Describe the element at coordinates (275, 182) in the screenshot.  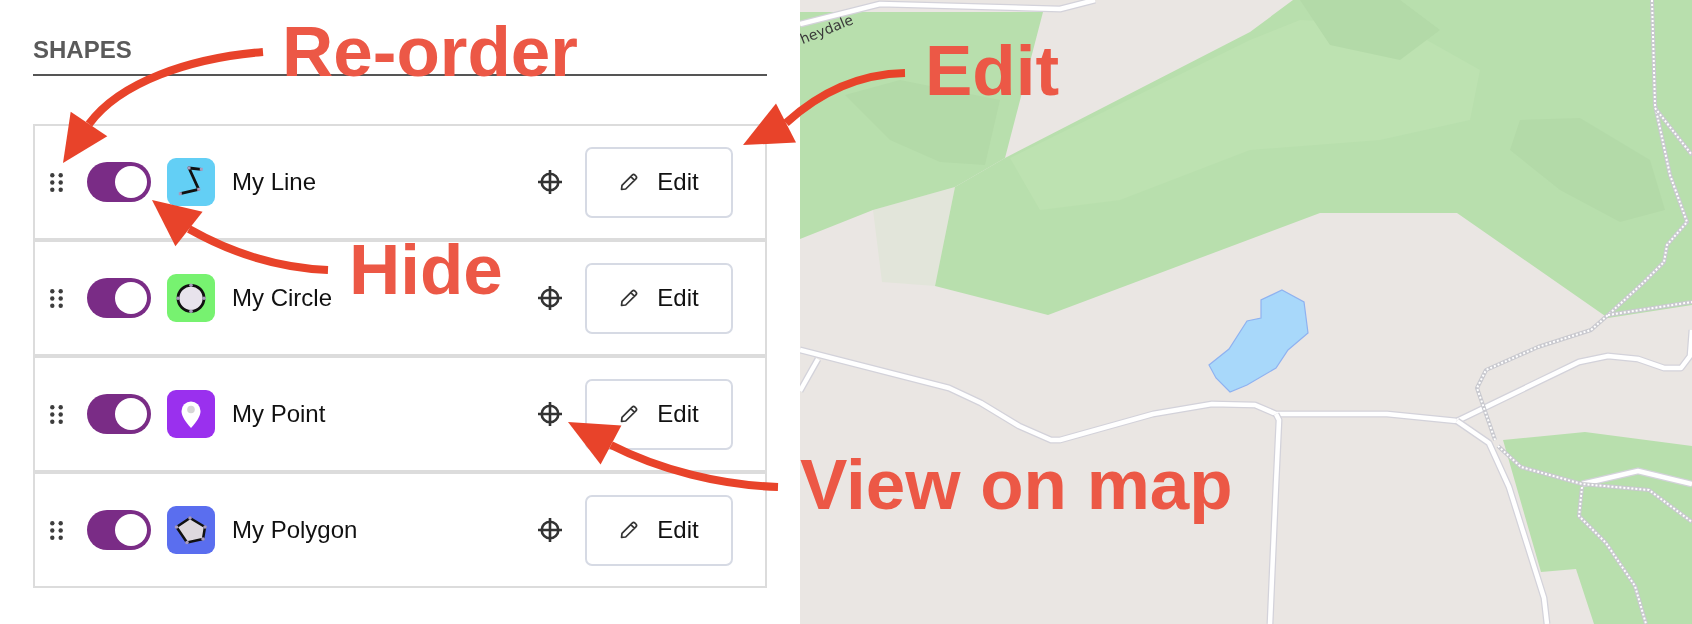
I see `shape-name: My Line` at that location.